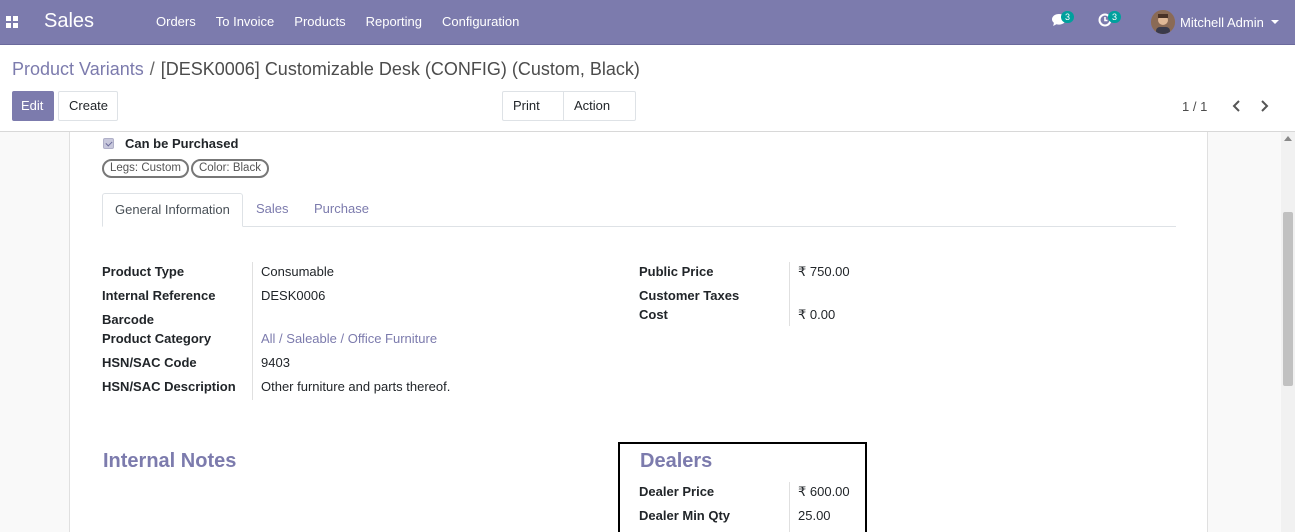 The height and width of the screenshot is (532, 1295). Describe the element at coordinates (159, 295) in the screenshot. I see `internal-reference-label: Internal Reference` at that location.